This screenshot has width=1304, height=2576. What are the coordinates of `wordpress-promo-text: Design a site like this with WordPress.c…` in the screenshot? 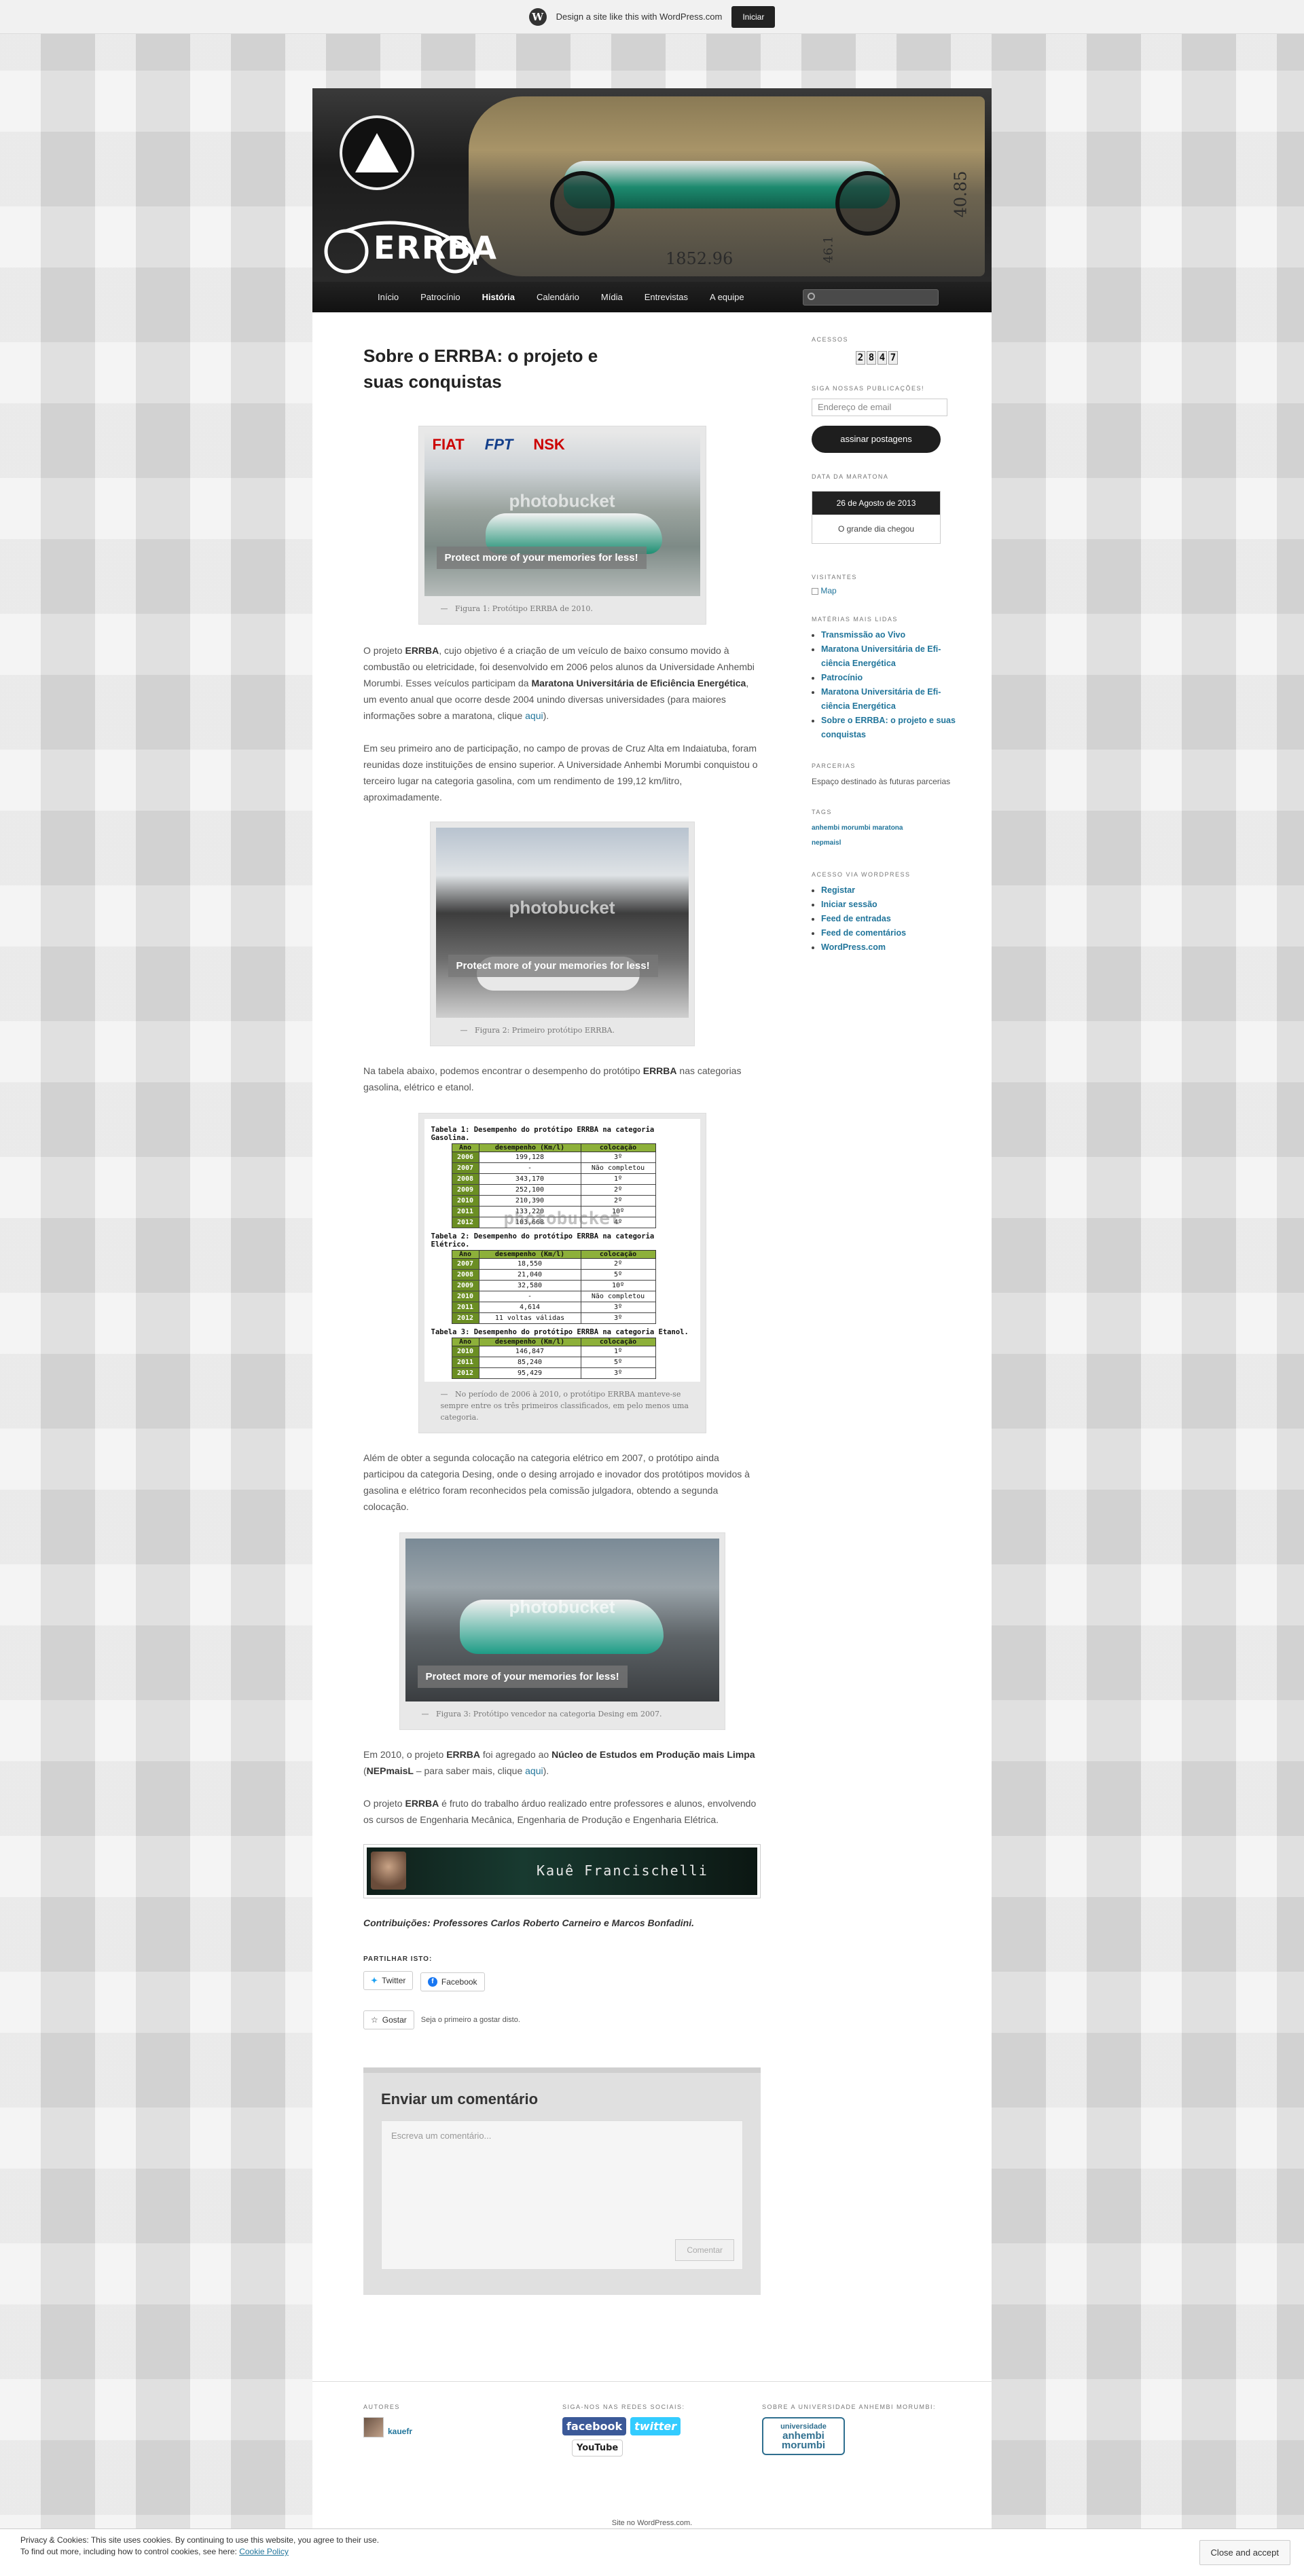 It's located at (639, 17).